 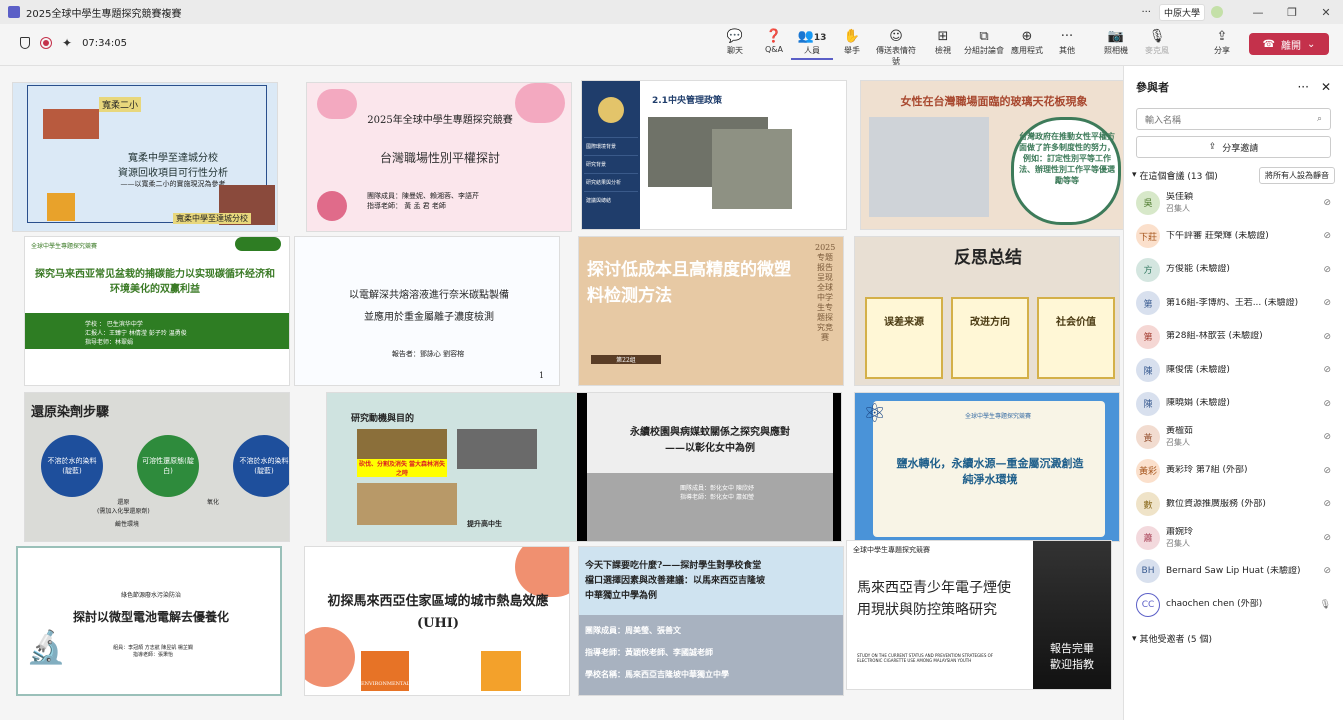 What do you see at coordinates (984, 42) in the screenshot?
I see `toolbar-button-breakout: ⧉ 分組討論會` at bounding box center [984, 42].